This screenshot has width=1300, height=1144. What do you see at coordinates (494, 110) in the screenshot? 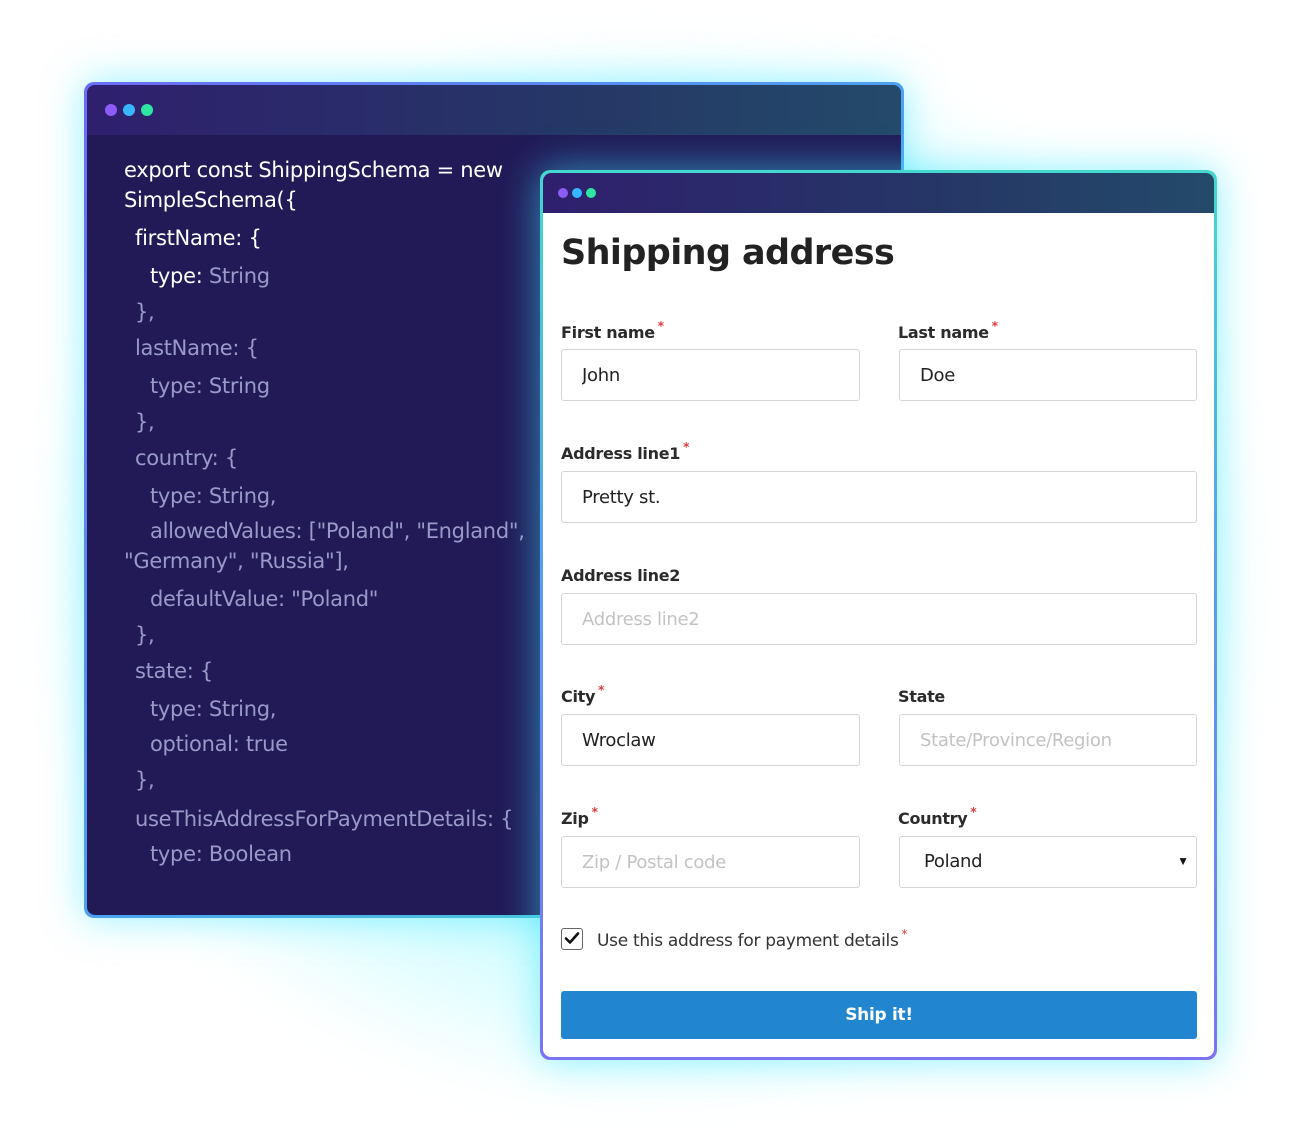
I see `code-window-titlebar` at bounding box center [494, 110].